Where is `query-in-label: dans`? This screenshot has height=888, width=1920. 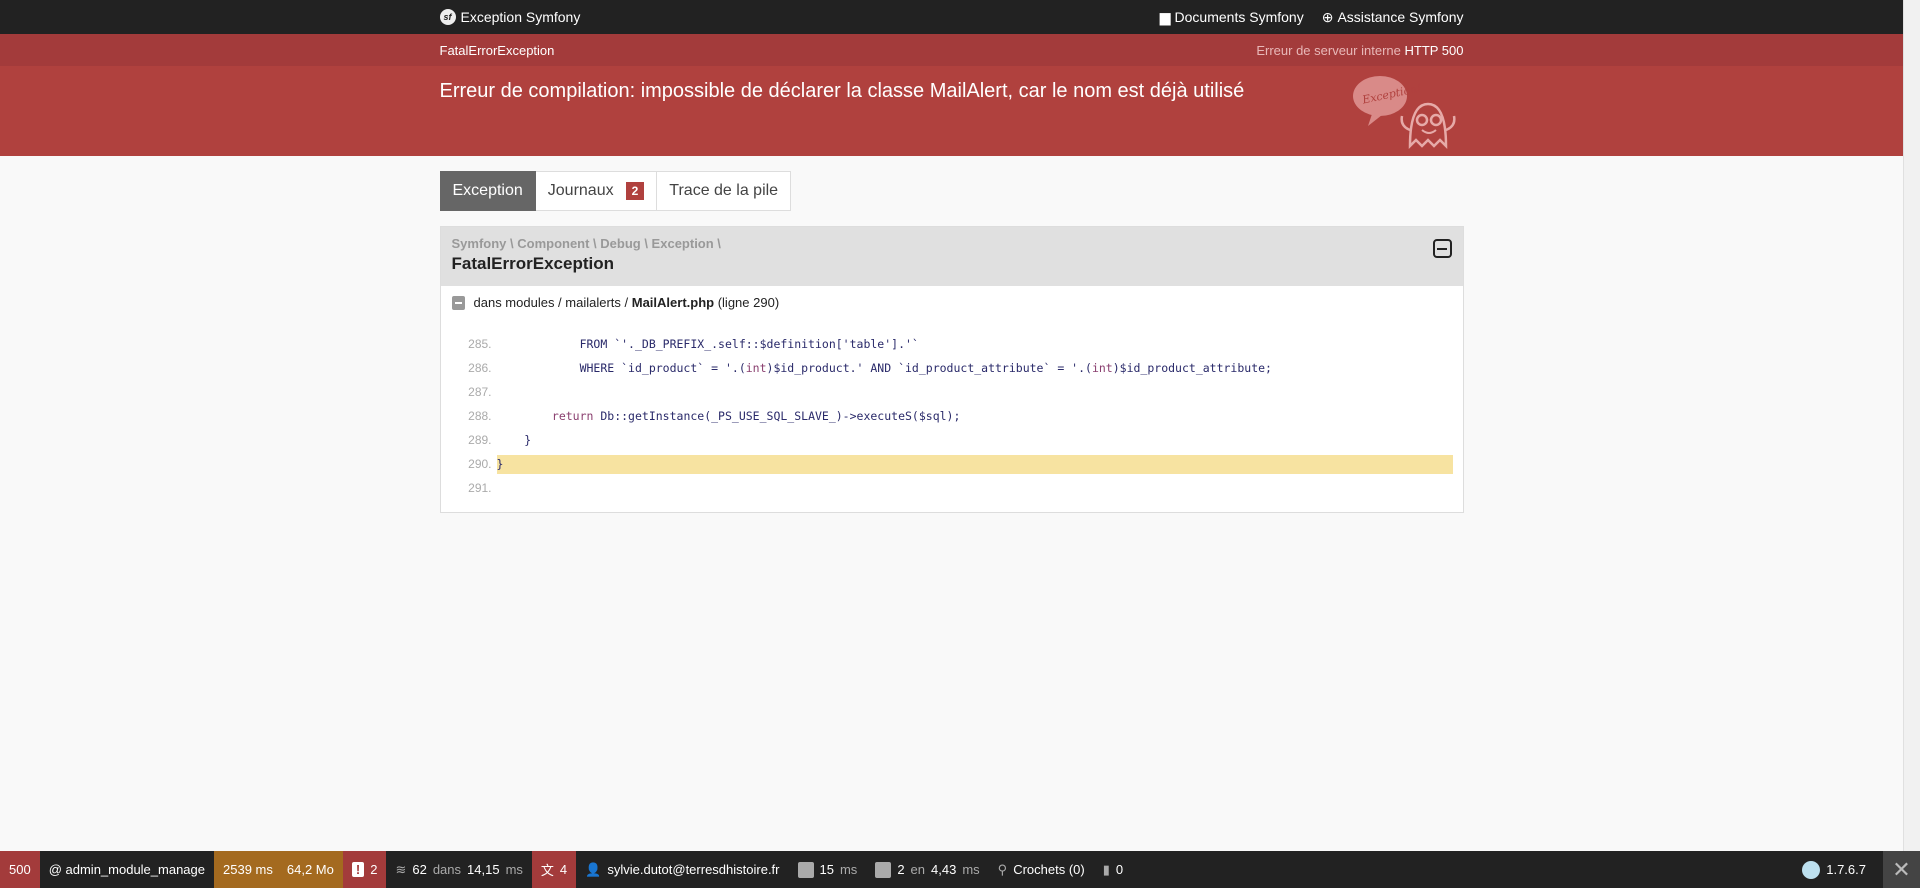 query-in-label: dans is located at coordinates (447, 869).